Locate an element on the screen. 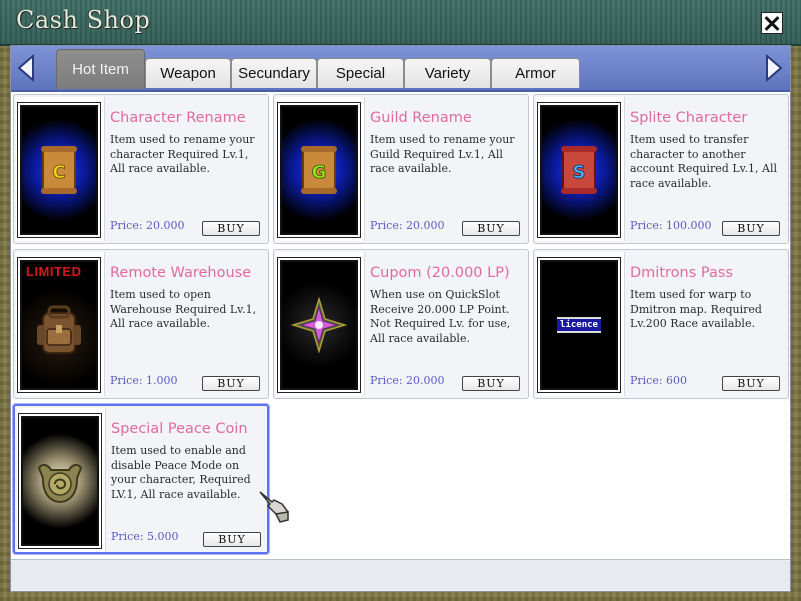 This screenshot has height=601, width=801. backpack-icon is located at coordinates (59, 329).